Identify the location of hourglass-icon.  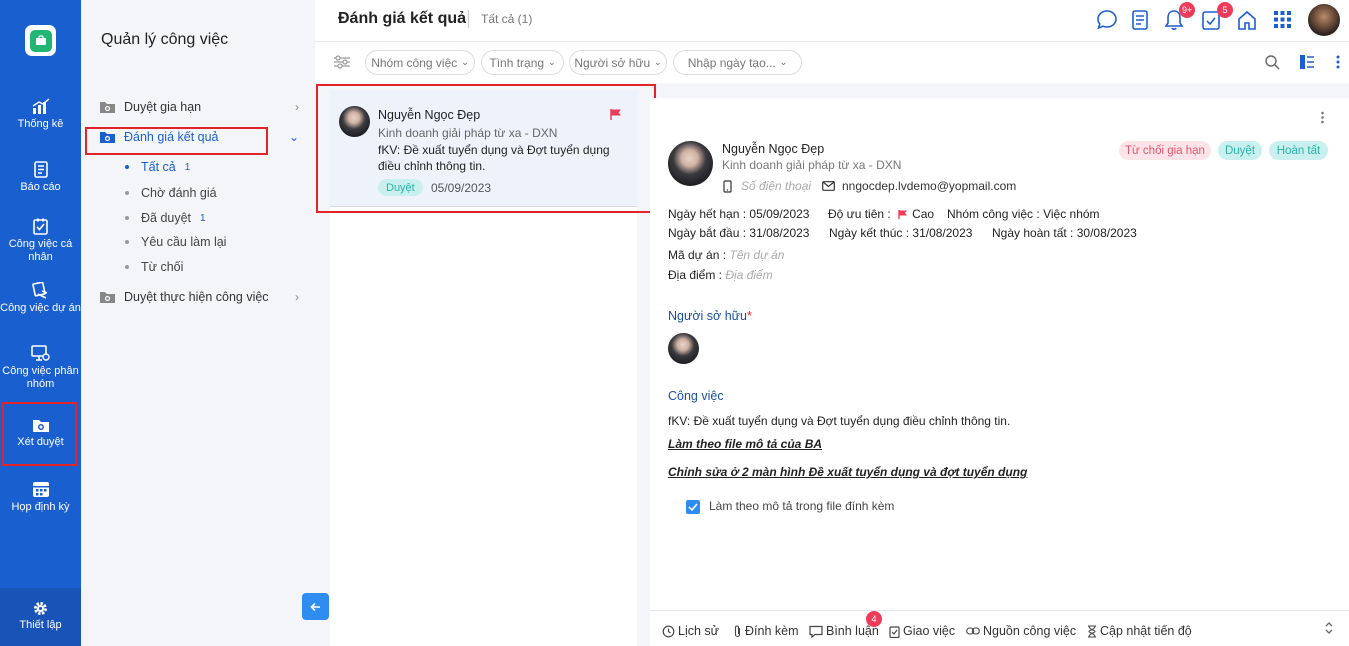
(1092, 631).